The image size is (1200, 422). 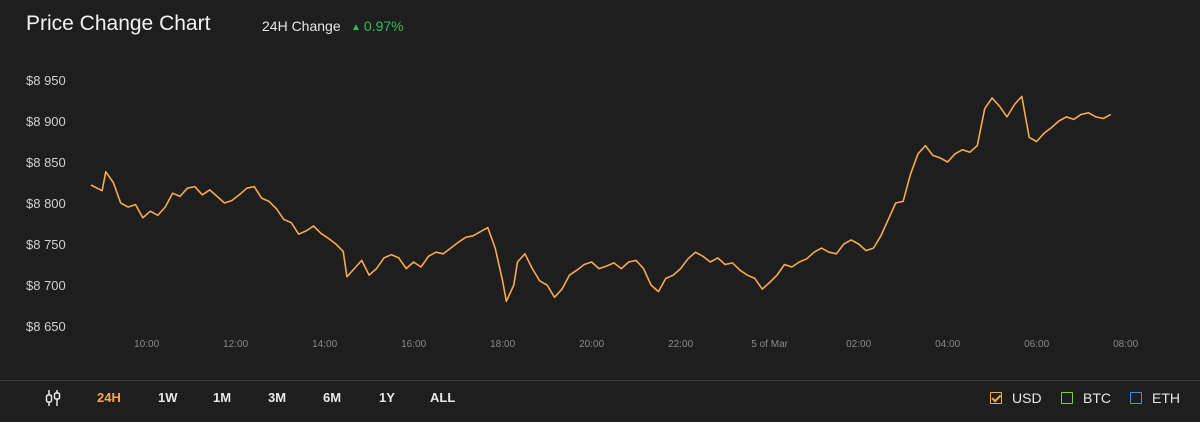 What do you see at coordinates (324, 344) in the screenshot?
I see `x-tick-label: 14:00` at bounding box center [324, 344].